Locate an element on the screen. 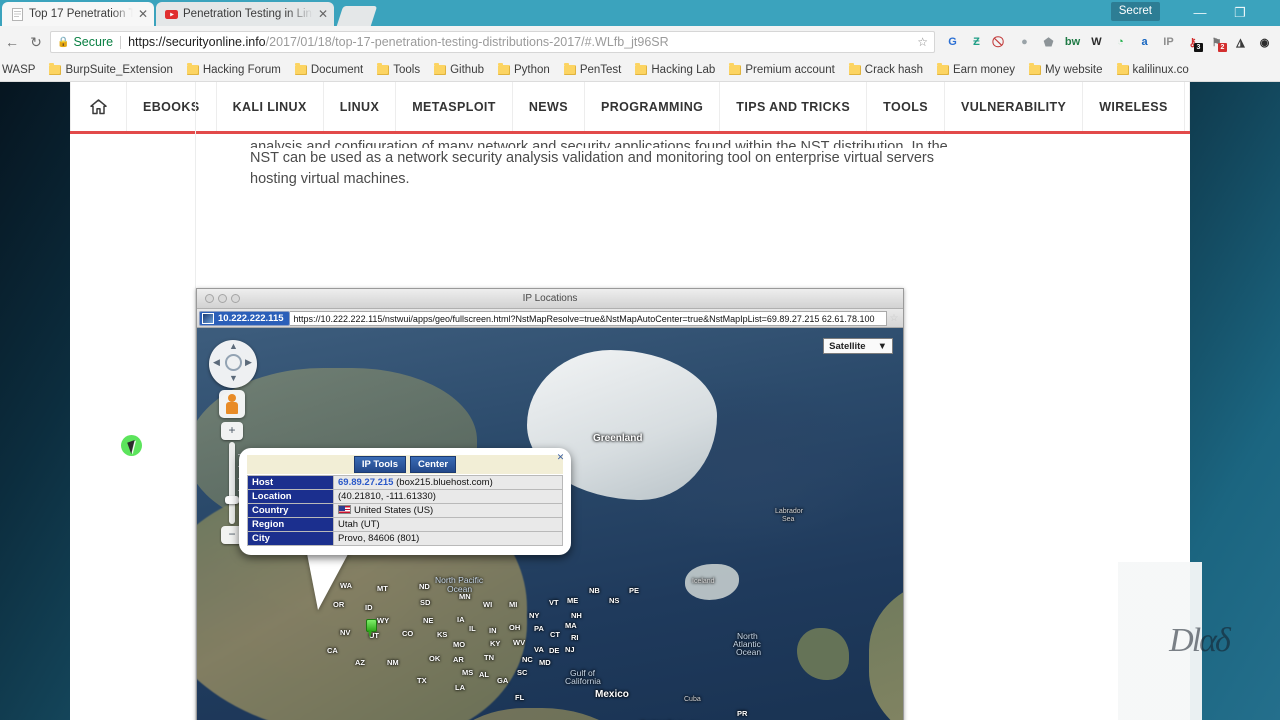  pan-down-icon: ▼ is located at coordinates (233, 378).